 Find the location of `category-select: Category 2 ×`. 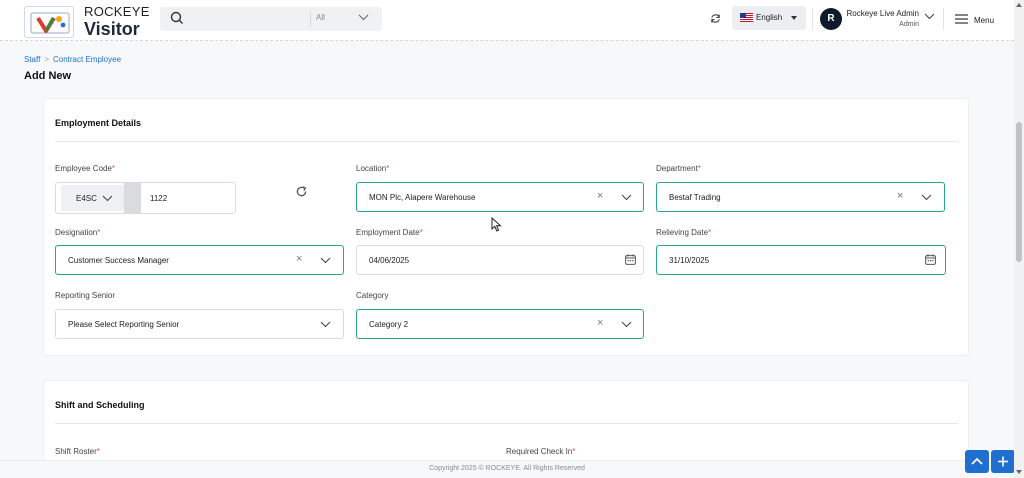

category-select: Category 2 × is located at coordinates (500, 324).